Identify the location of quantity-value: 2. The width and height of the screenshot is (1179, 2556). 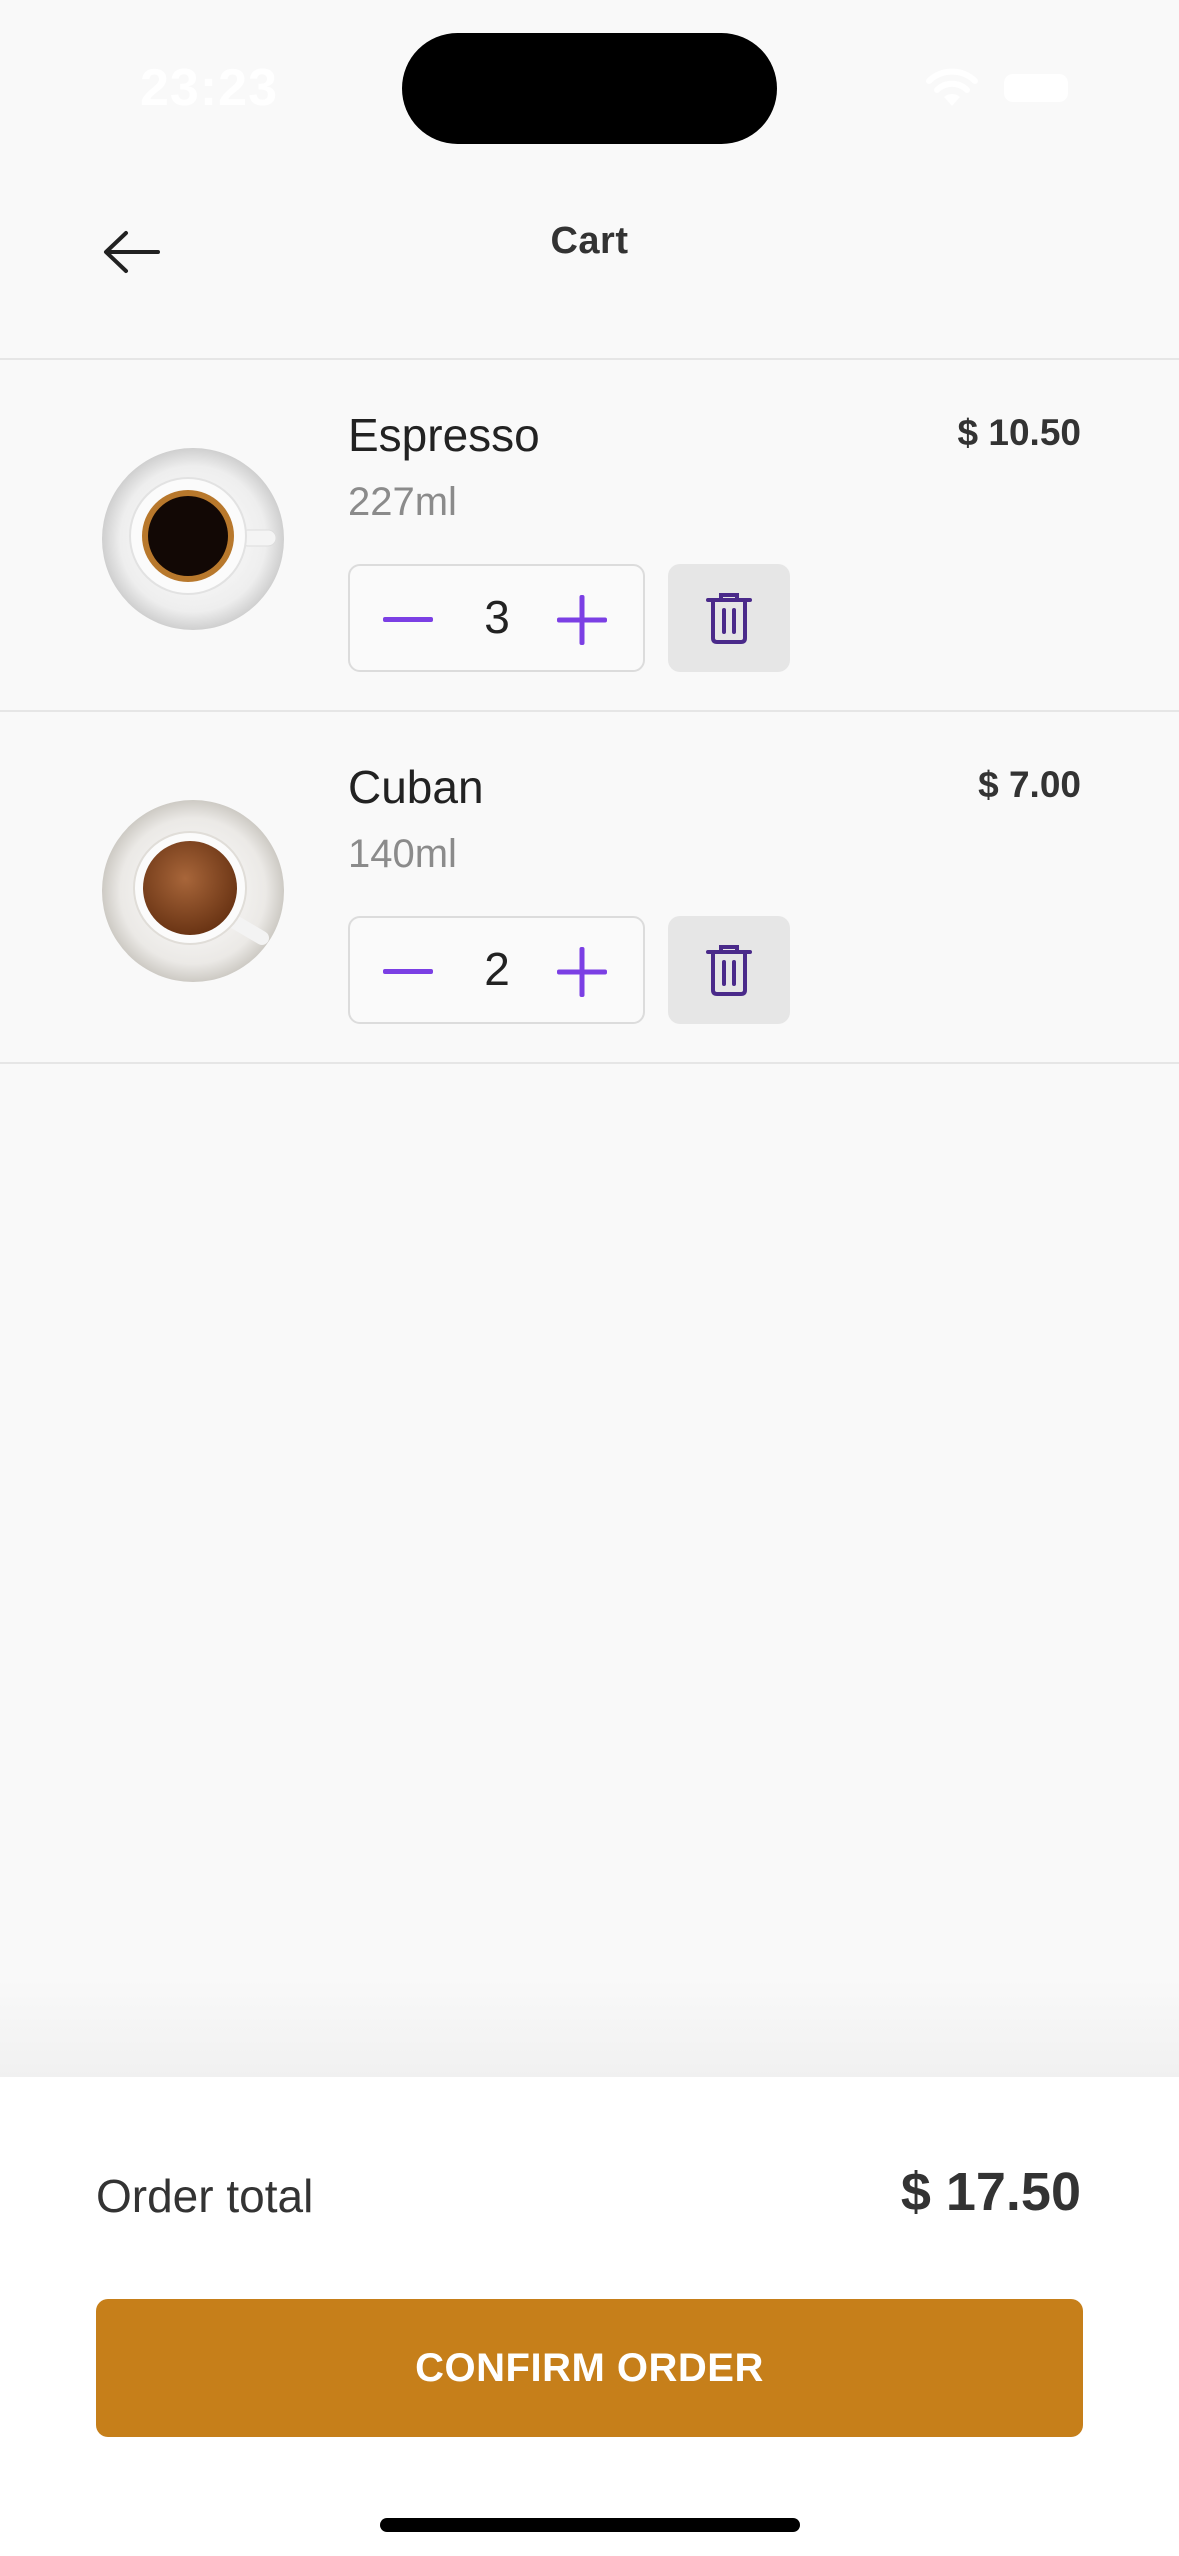
(497, 969).